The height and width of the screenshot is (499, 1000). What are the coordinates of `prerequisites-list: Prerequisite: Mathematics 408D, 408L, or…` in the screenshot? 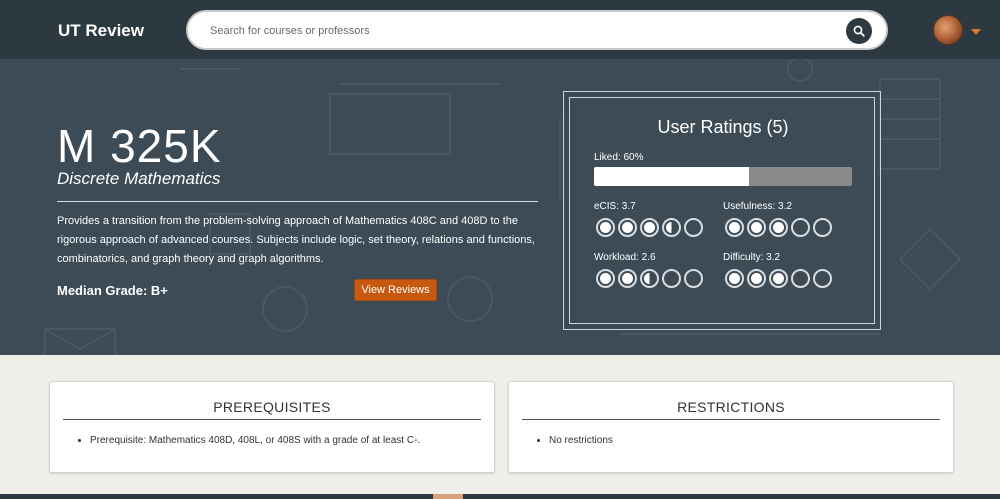 It's located at (249, 440).